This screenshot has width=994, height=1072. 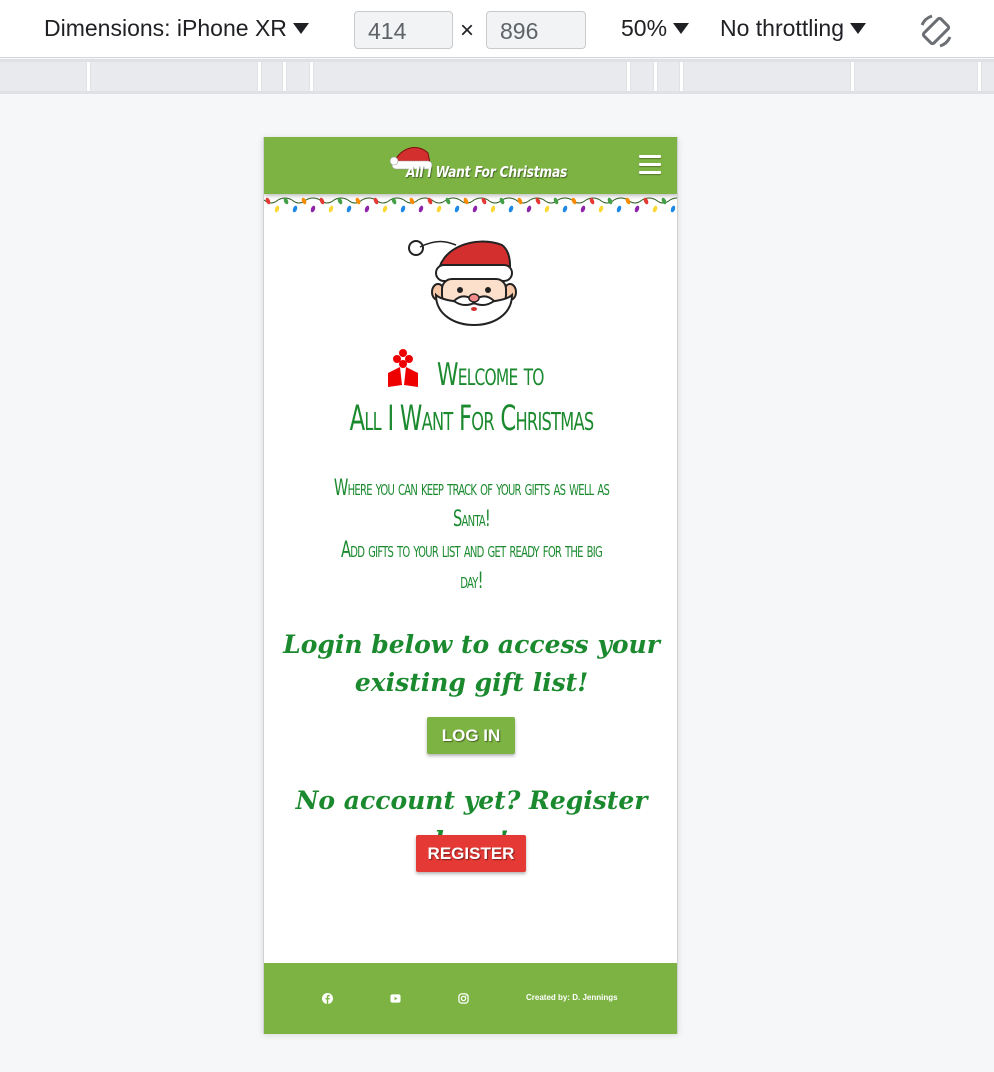 What do you see at coordinates (572, 997) in the screenshot?
I see `footer-credit: Created by: D. Jennings` at bounding box center [572, 997].